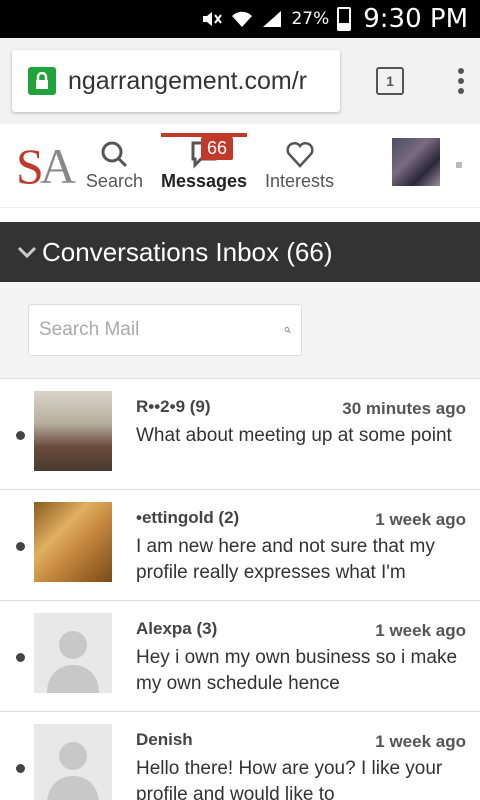  What do you see at coordinates (114, 181) in the screenshot?
I see `nav-search-label: Search` at bounding box center [114, 181].